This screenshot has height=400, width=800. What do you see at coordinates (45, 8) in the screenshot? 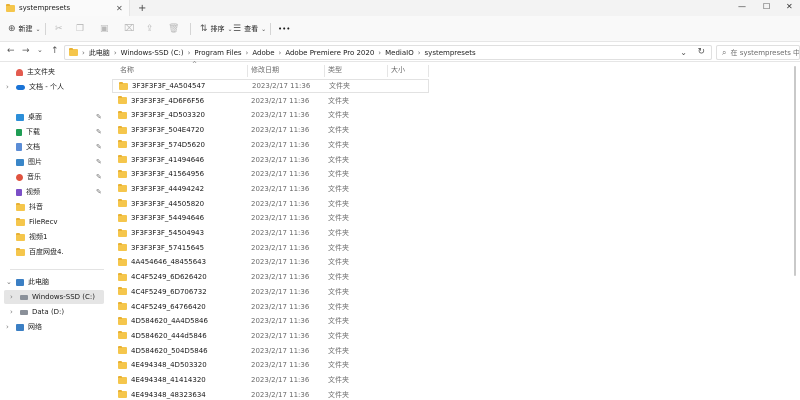
I see `tab-title: systempresets` at bounding box center [45, 8].